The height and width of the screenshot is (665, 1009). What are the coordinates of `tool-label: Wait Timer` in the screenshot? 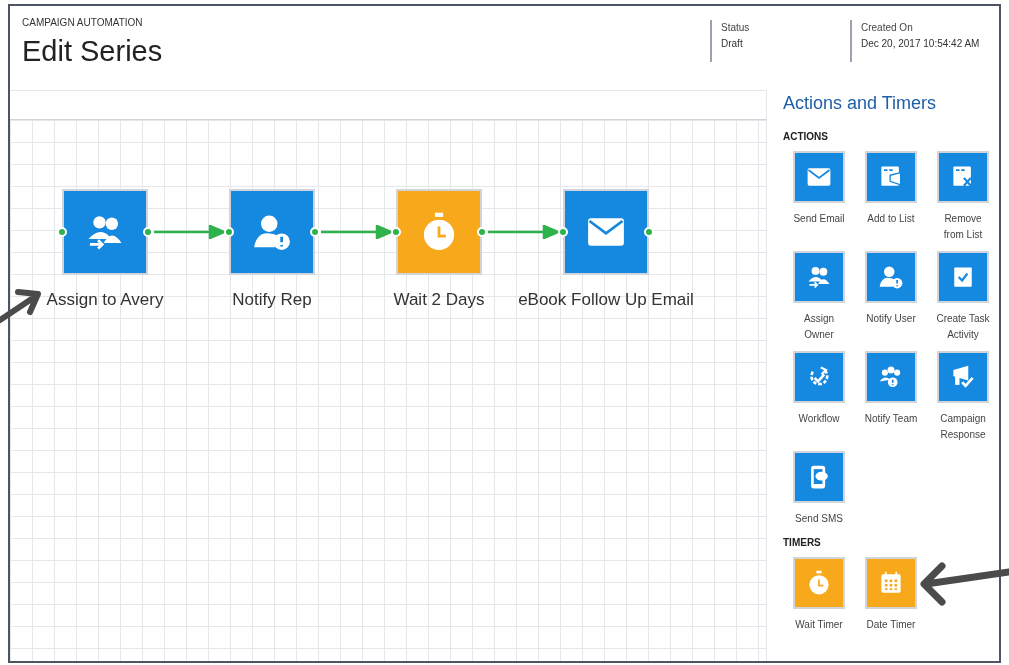 It's located at (819, 625).